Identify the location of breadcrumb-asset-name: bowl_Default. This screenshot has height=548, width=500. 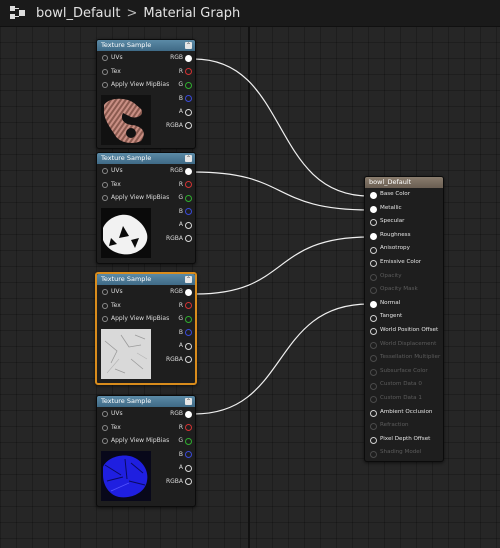
(78, 13).